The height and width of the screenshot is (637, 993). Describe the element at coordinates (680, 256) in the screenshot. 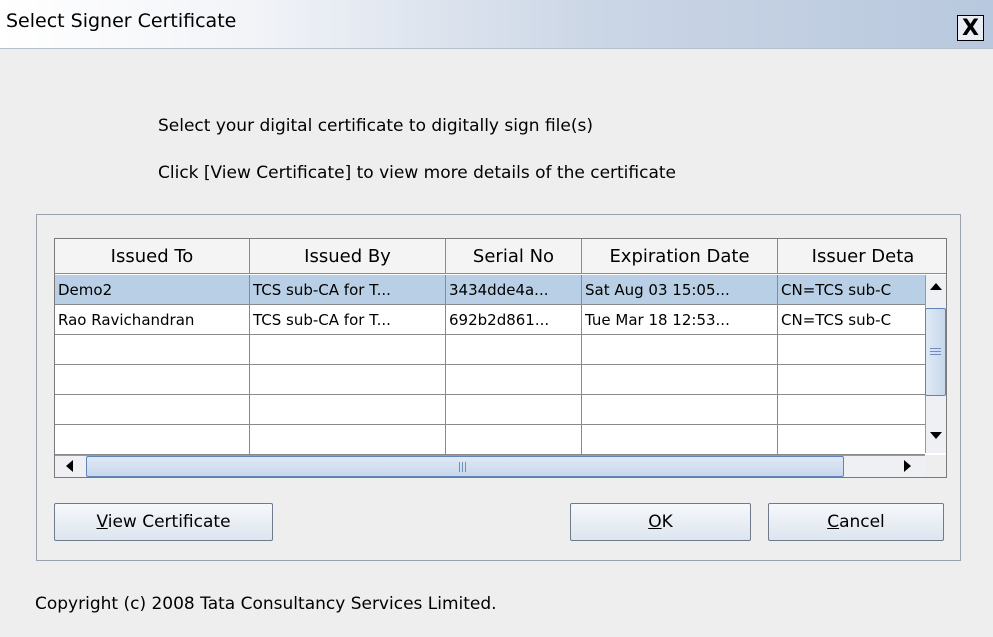

I see `column-header-expiration-date: Expiration Date` at that location.